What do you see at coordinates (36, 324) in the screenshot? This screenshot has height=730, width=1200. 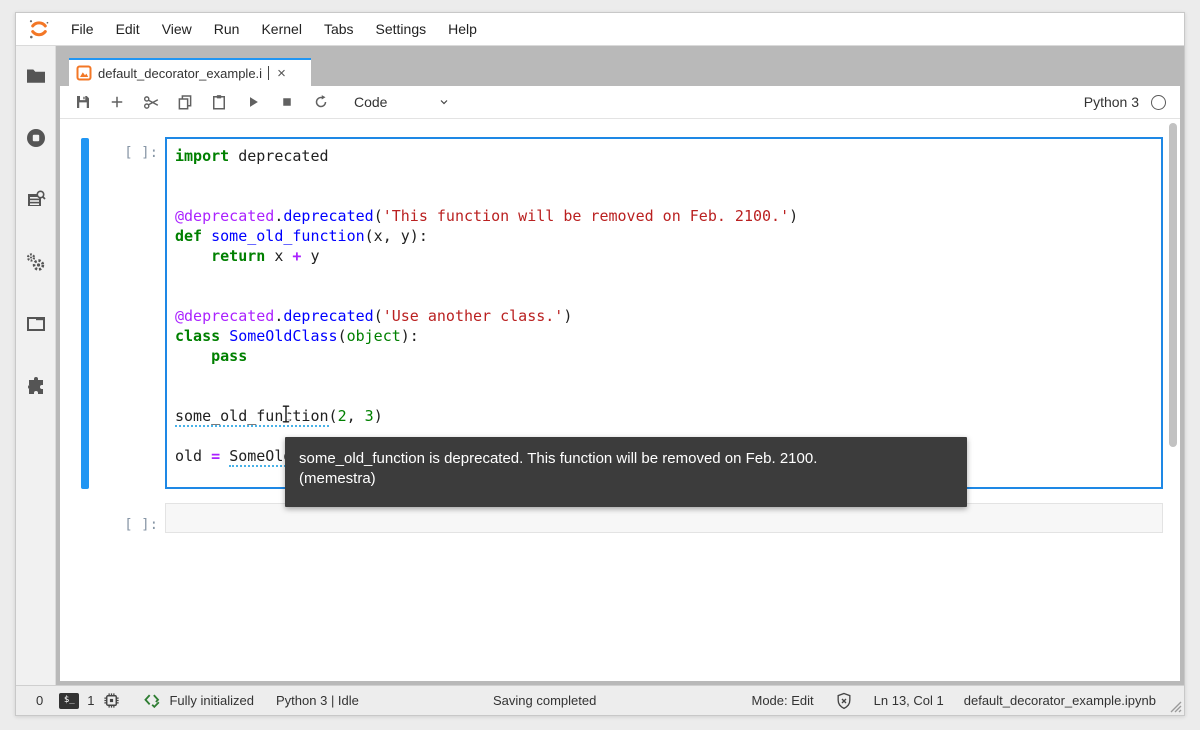 I see `open-tabs-icon` at bounding box center [36, 324].